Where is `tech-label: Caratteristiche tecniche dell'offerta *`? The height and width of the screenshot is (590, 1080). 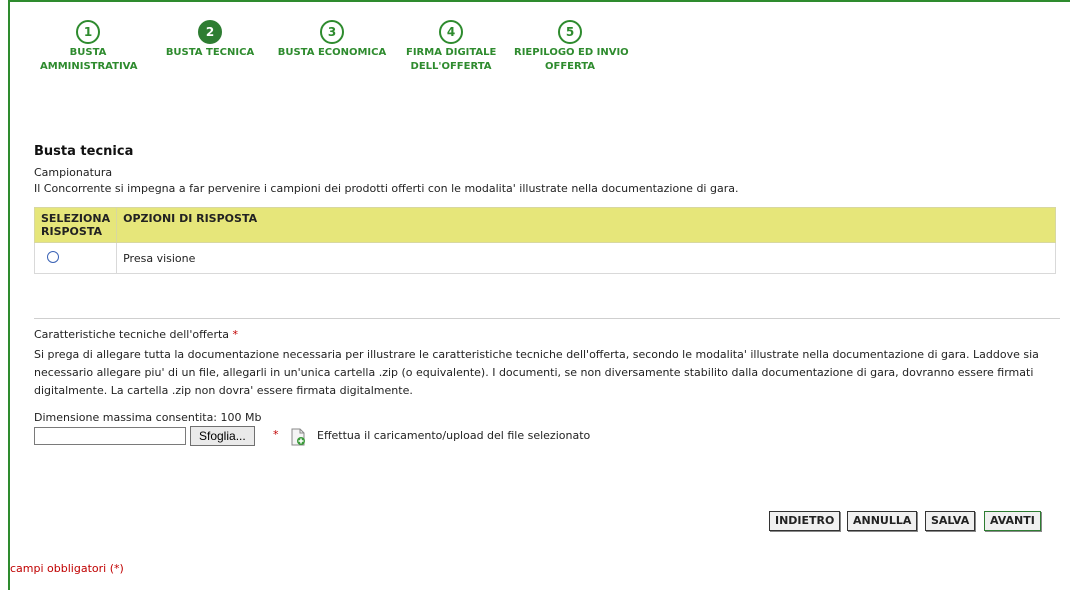 tech-label: Caratteristiche tecniche dell'offerta * is located at coordinates (136, 334).